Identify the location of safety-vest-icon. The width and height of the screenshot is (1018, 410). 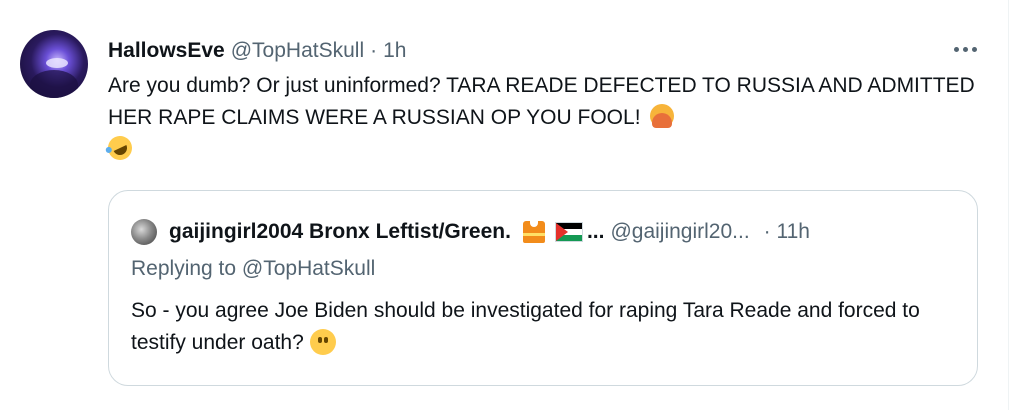
(533, 232).